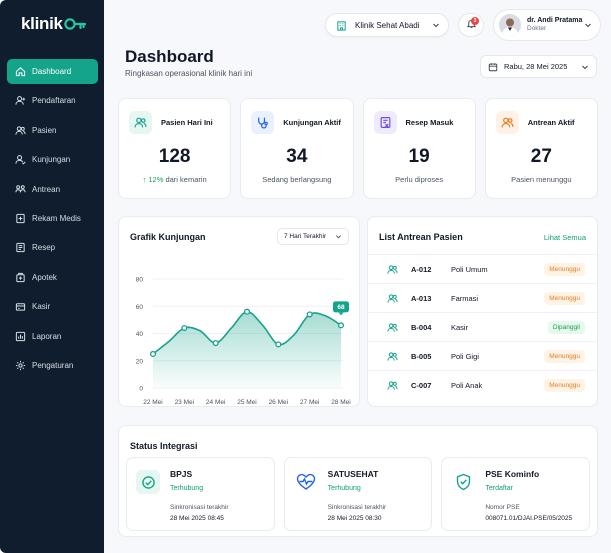 The height and width of the screenshot is (553, 611). I want to click on user-profile-menu: dr. Andi Pratama Dokter, so click(547, 25).